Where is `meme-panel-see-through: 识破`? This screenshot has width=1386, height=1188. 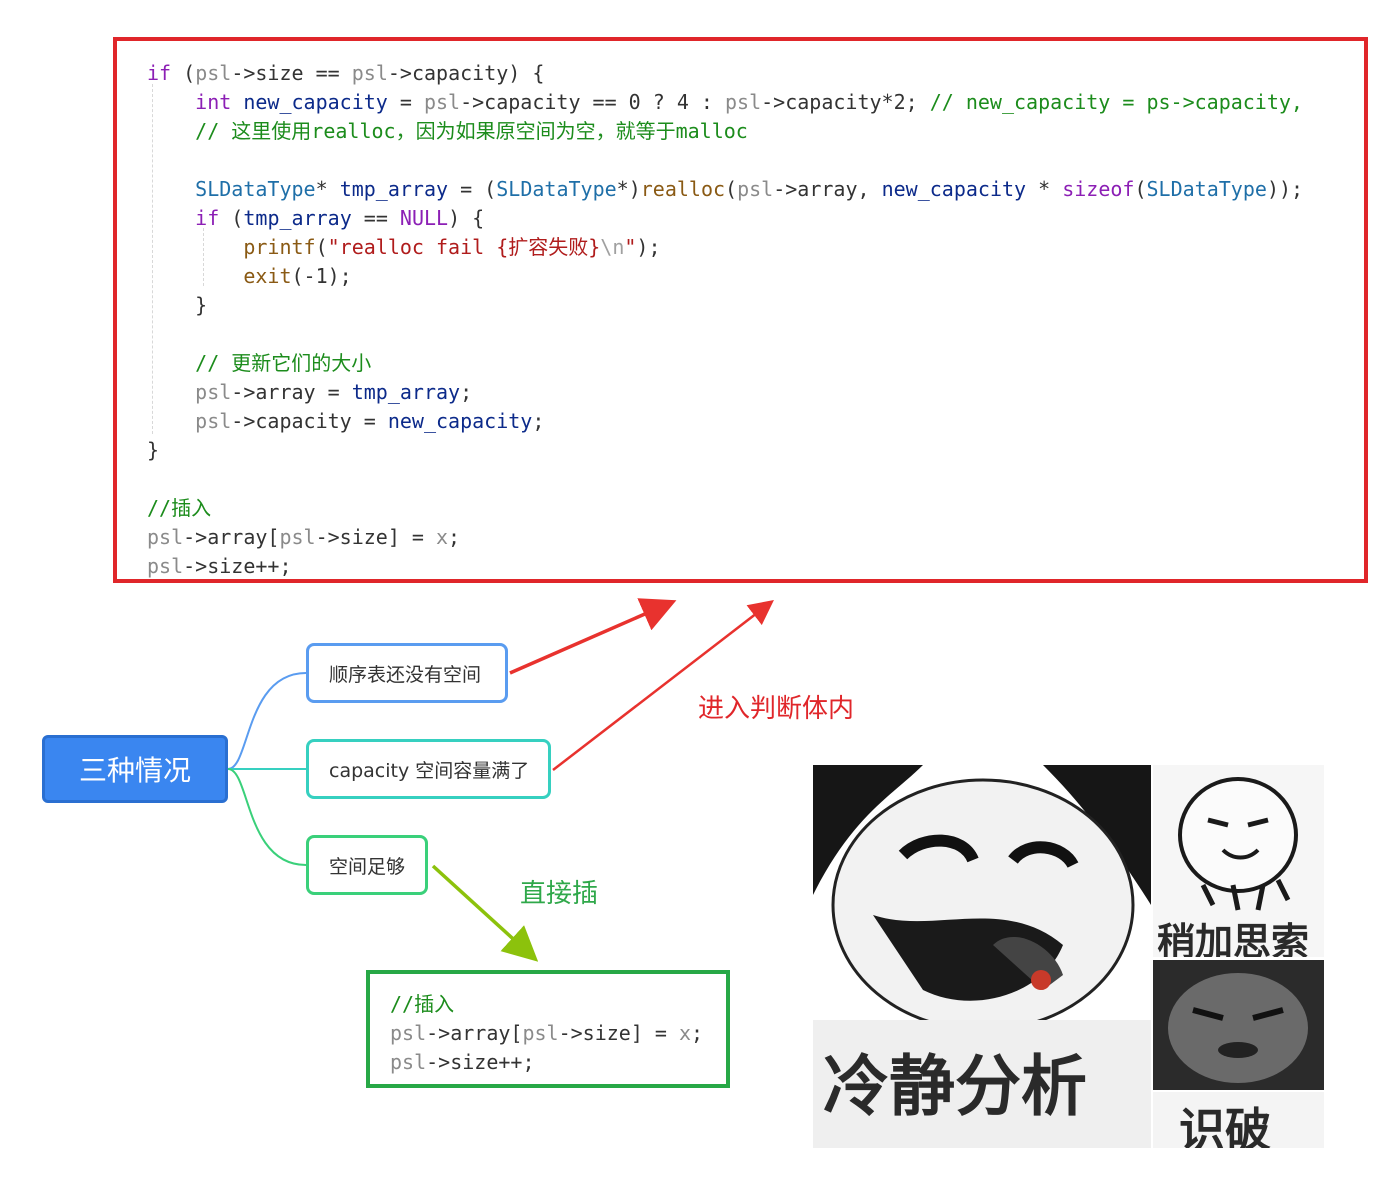
meme-panel-see-through: 识破 is located at coordinates (1238, 1120).